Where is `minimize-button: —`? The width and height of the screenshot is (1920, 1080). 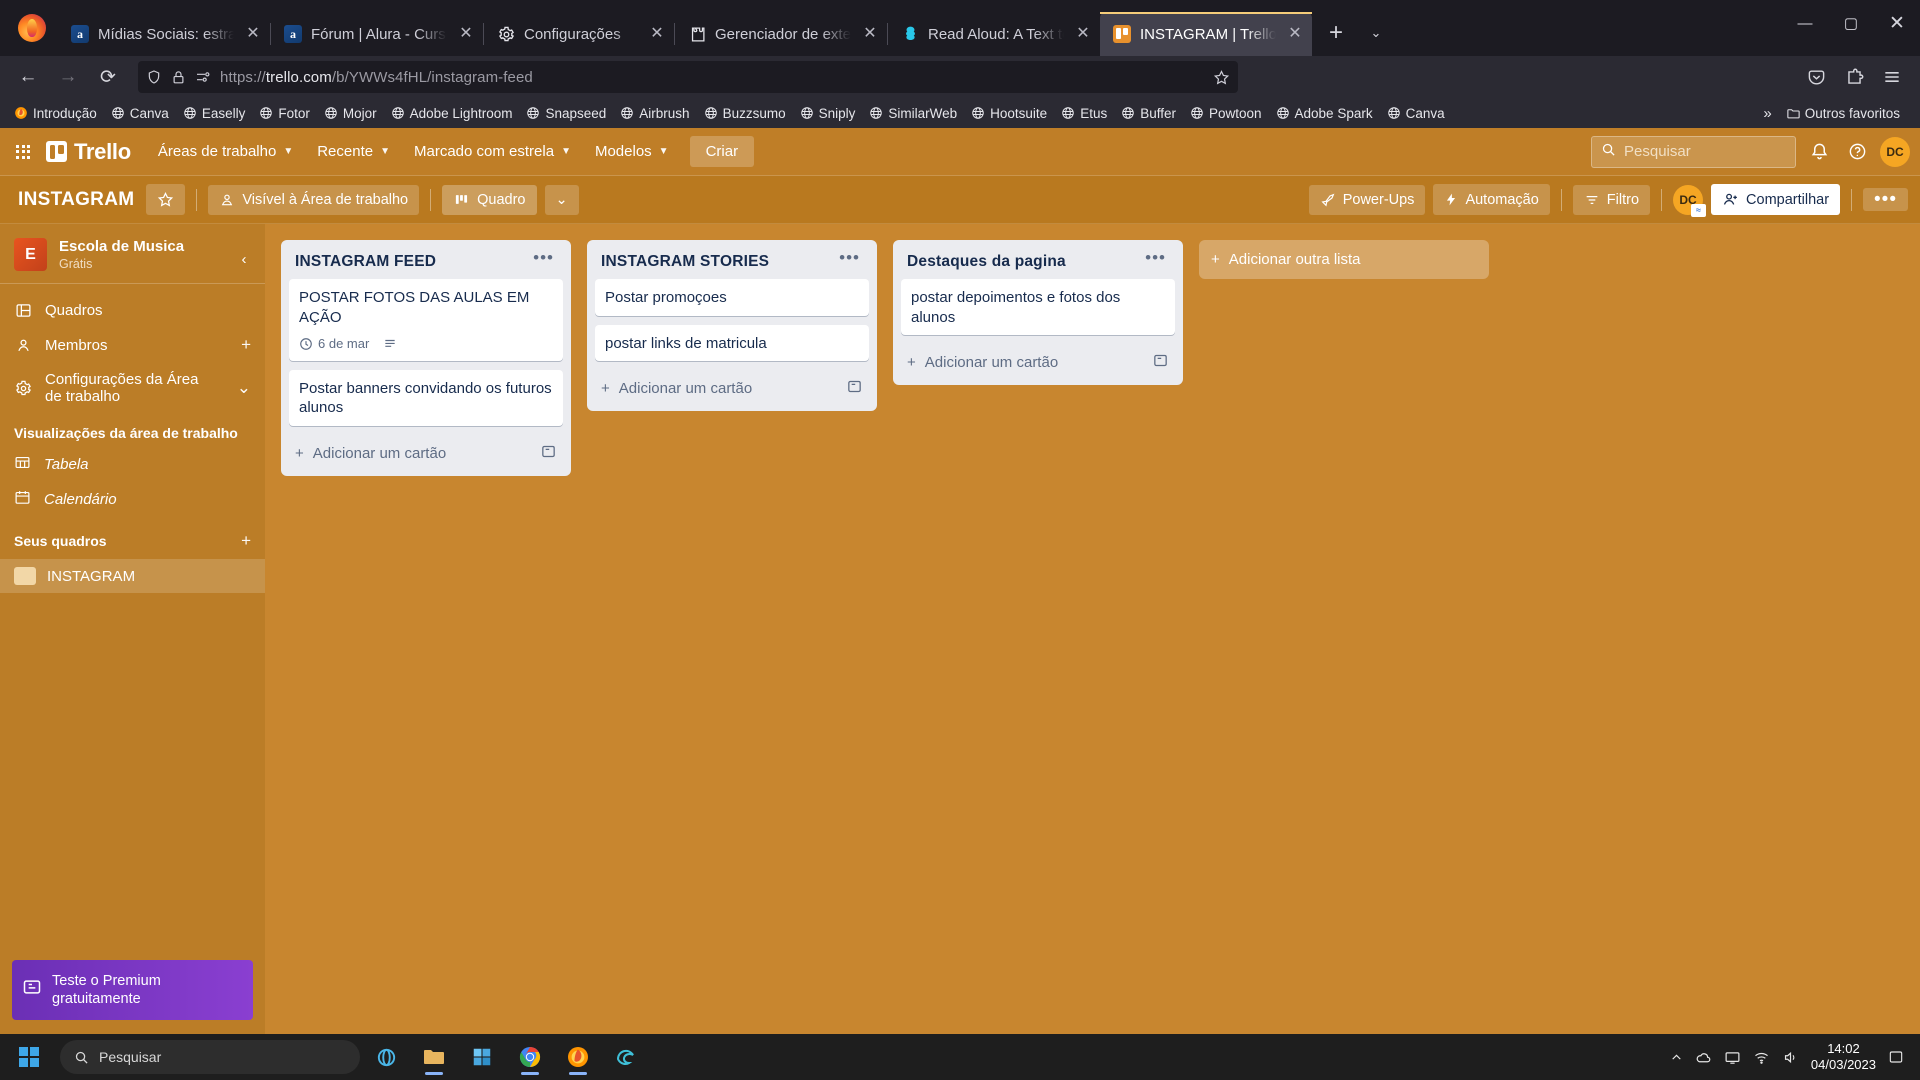
minimize-button: — is located at coordinates (1805, 23).